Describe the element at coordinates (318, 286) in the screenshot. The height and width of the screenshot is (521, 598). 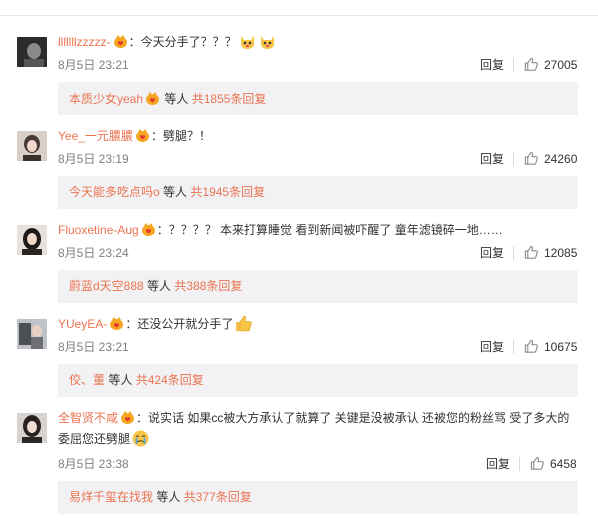
I see `sub-replies-box: 蔚蓝d天空888 等人 共388条回复` at that location.